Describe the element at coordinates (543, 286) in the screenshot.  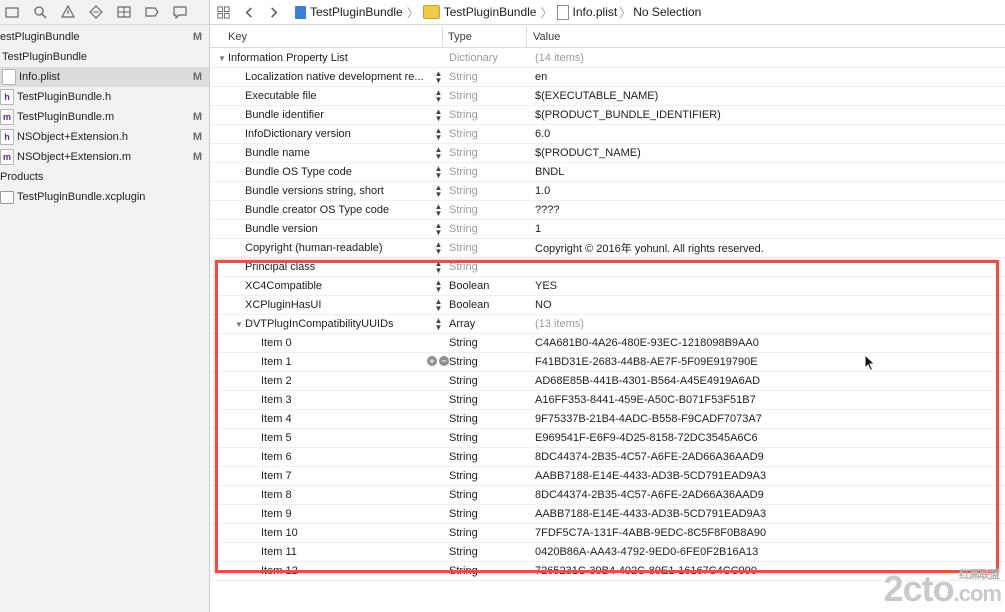
I see `row-value: YES` at that location.